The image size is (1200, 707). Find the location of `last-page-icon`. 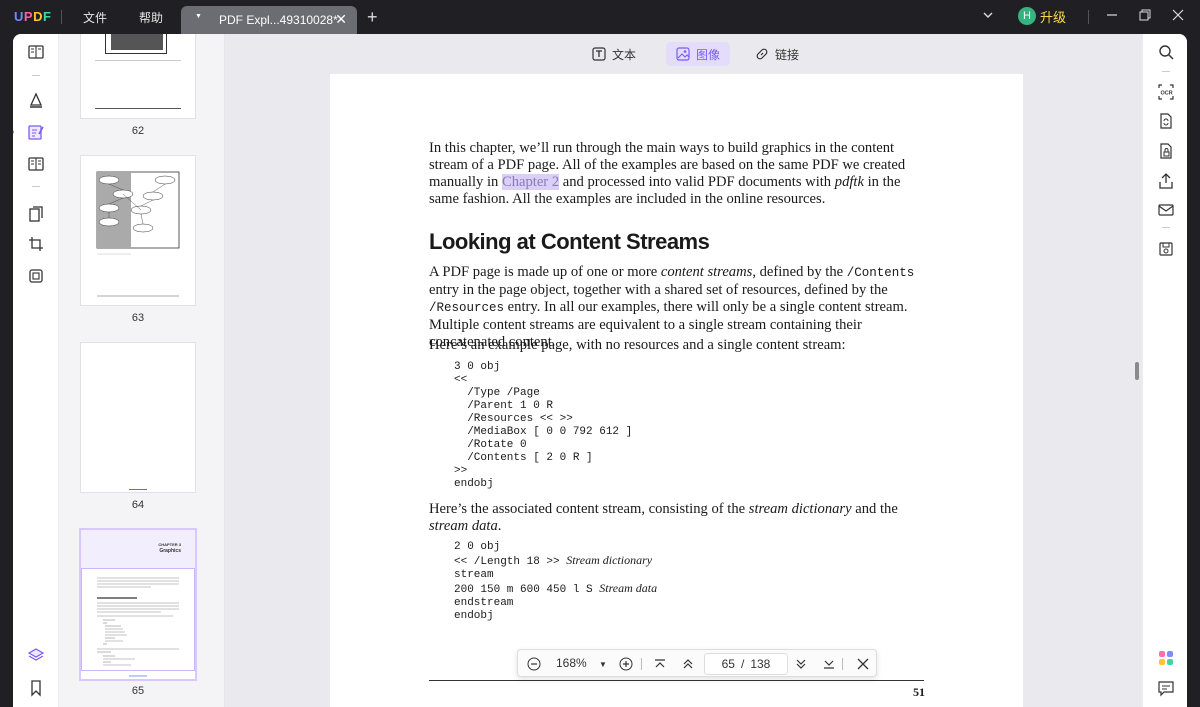

last-page-icon is located at coordinates (829, 664).